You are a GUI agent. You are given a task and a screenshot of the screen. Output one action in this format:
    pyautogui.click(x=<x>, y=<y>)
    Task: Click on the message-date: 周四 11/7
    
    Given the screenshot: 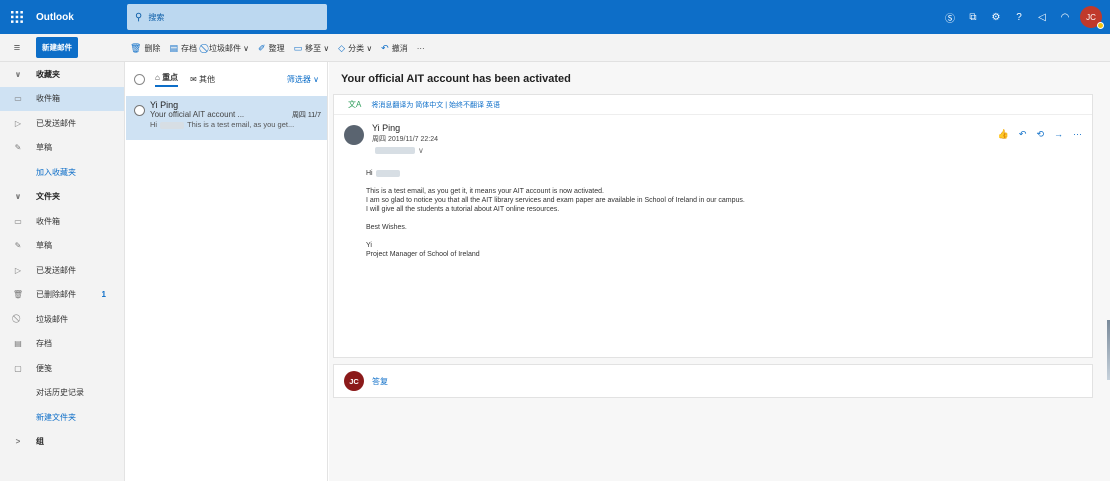 What is the action you would take?
    pyautogui.click(x=306, y=115)
    